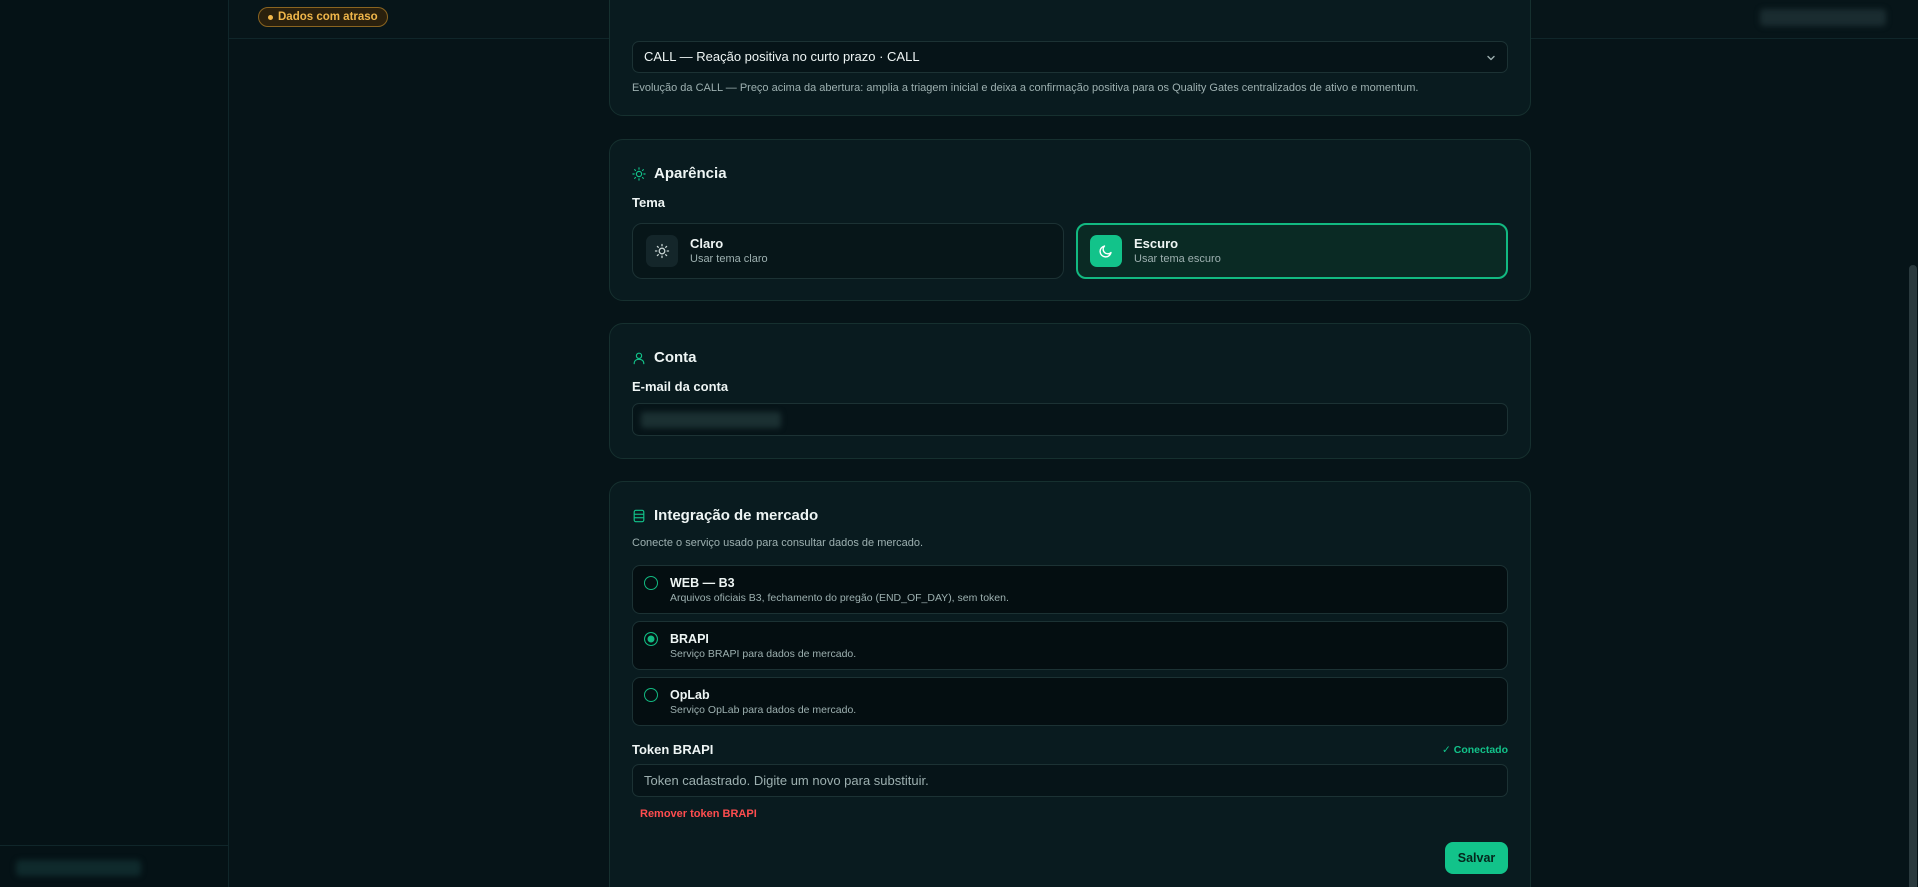  I want to click on account-card: Conta E-mail da conta, so click(1070, 391).